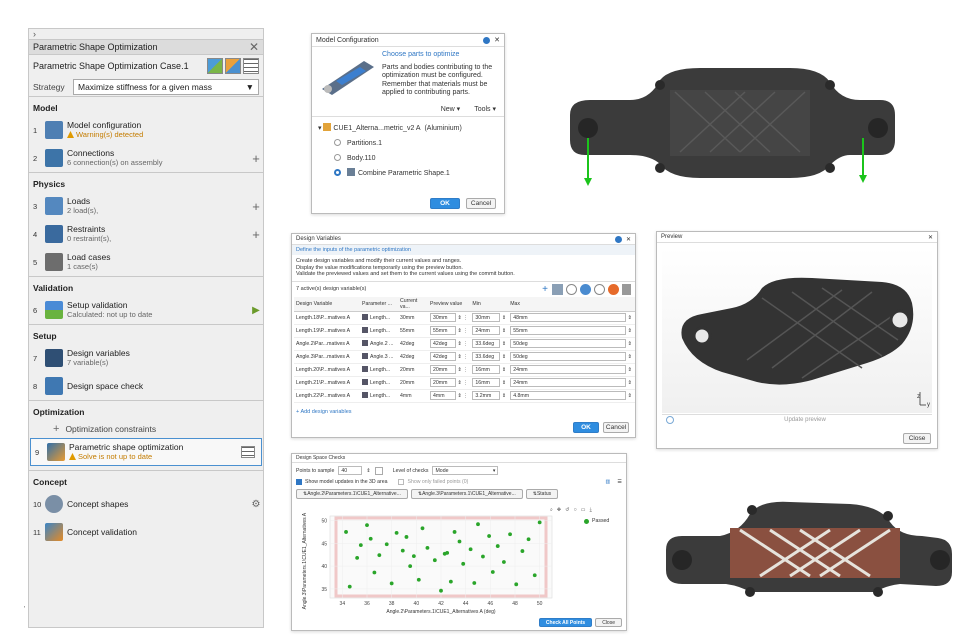 This screenshot has height=637, width=960. What do you see at coordinates (557, 289) in the screenshot?
I see `table-icon` at bounding box center [557, 289].